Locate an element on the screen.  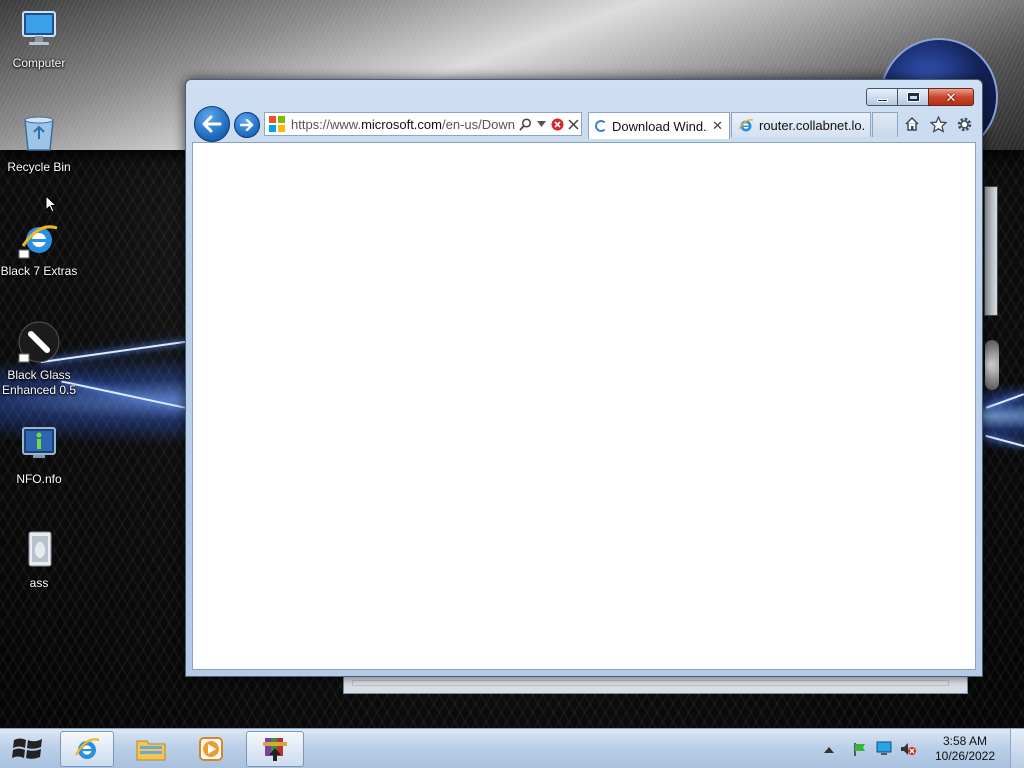
windows-logo-icon is located at coordinates (27, 748).